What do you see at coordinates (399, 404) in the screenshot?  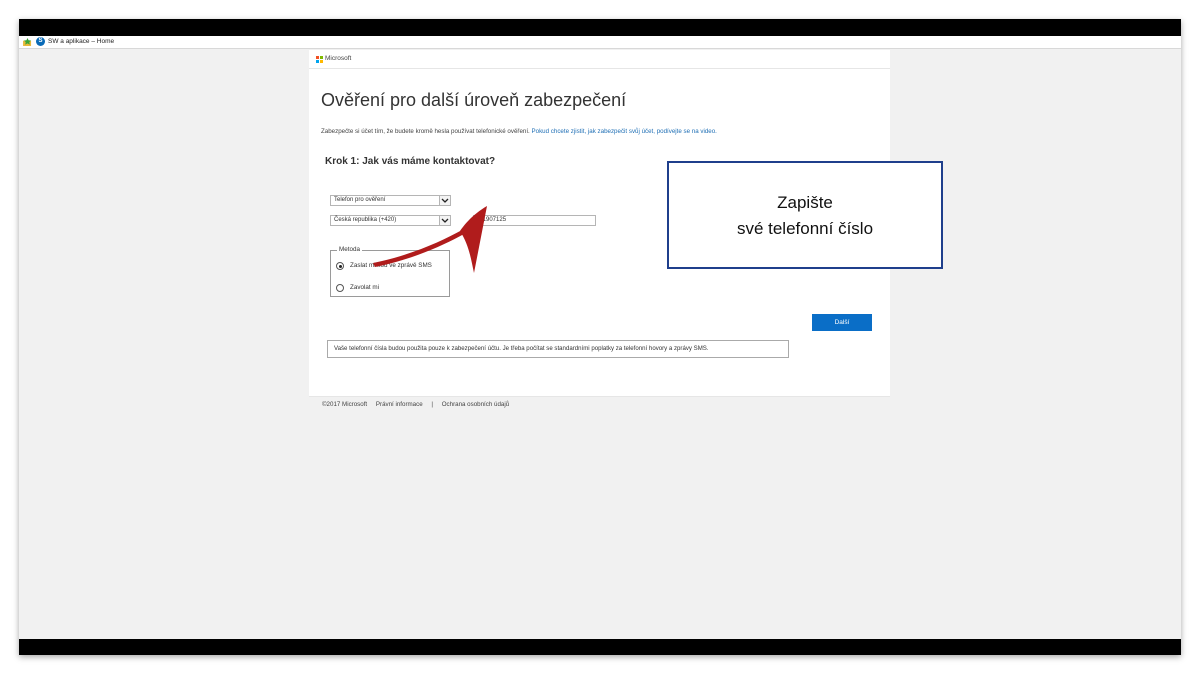 I see `legal-link: Právní informace` at bounding box center [399, 404].